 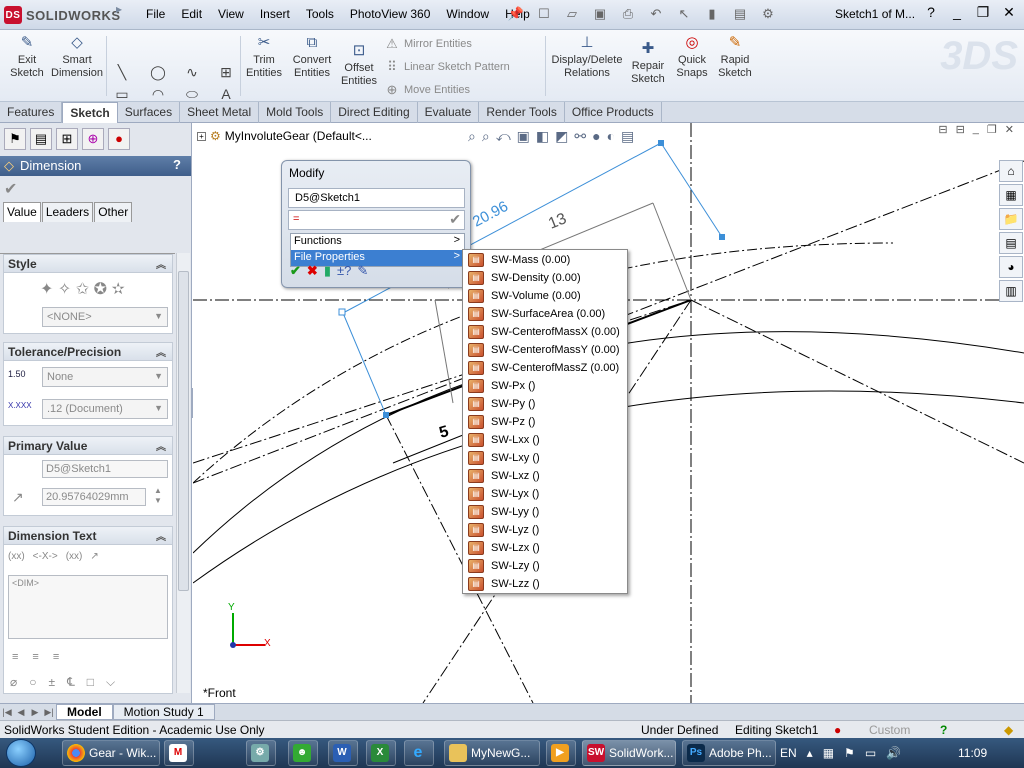 I want to click on file-property-item: ▤ SW-Mass (0.00), so click(x=545, y=260).